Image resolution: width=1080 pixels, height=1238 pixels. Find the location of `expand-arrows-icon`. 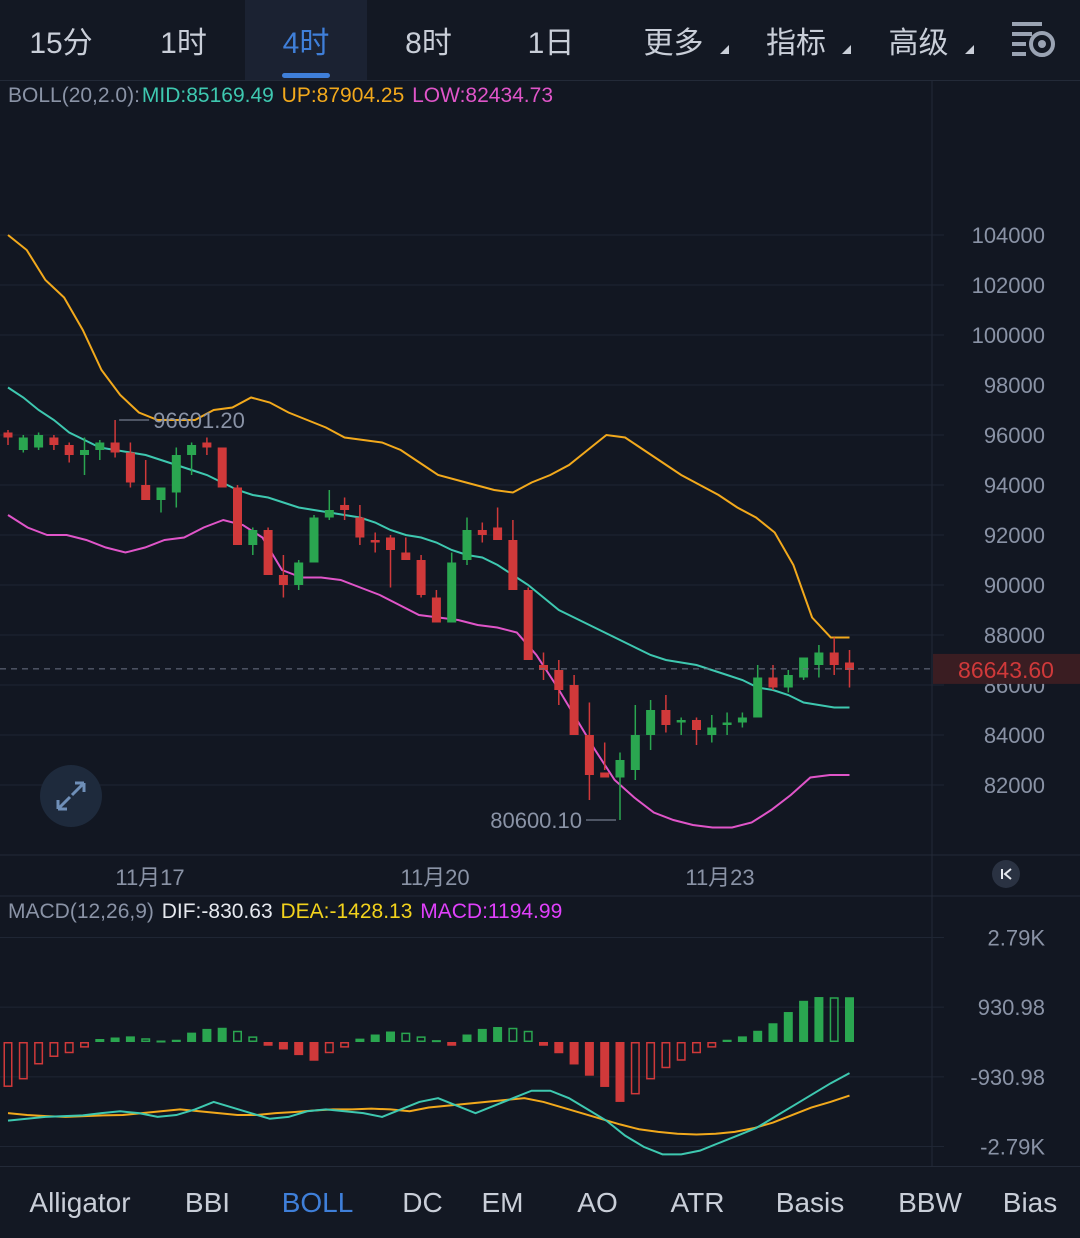

expand-arrows-icon is located at coordinates (71, 796).